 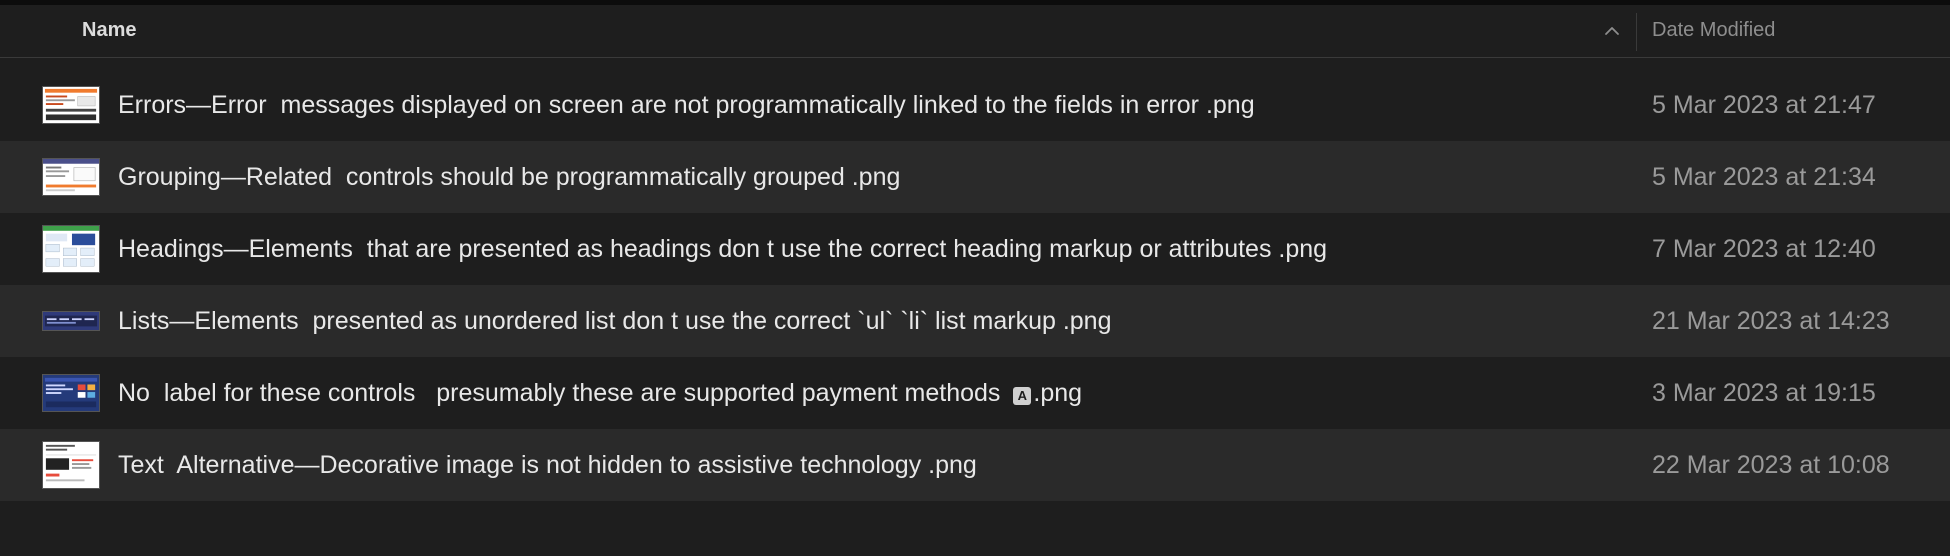 I want to click on file-date-modified: 5 Mar 2023 at 21:34, so click(x=1764, y=177).